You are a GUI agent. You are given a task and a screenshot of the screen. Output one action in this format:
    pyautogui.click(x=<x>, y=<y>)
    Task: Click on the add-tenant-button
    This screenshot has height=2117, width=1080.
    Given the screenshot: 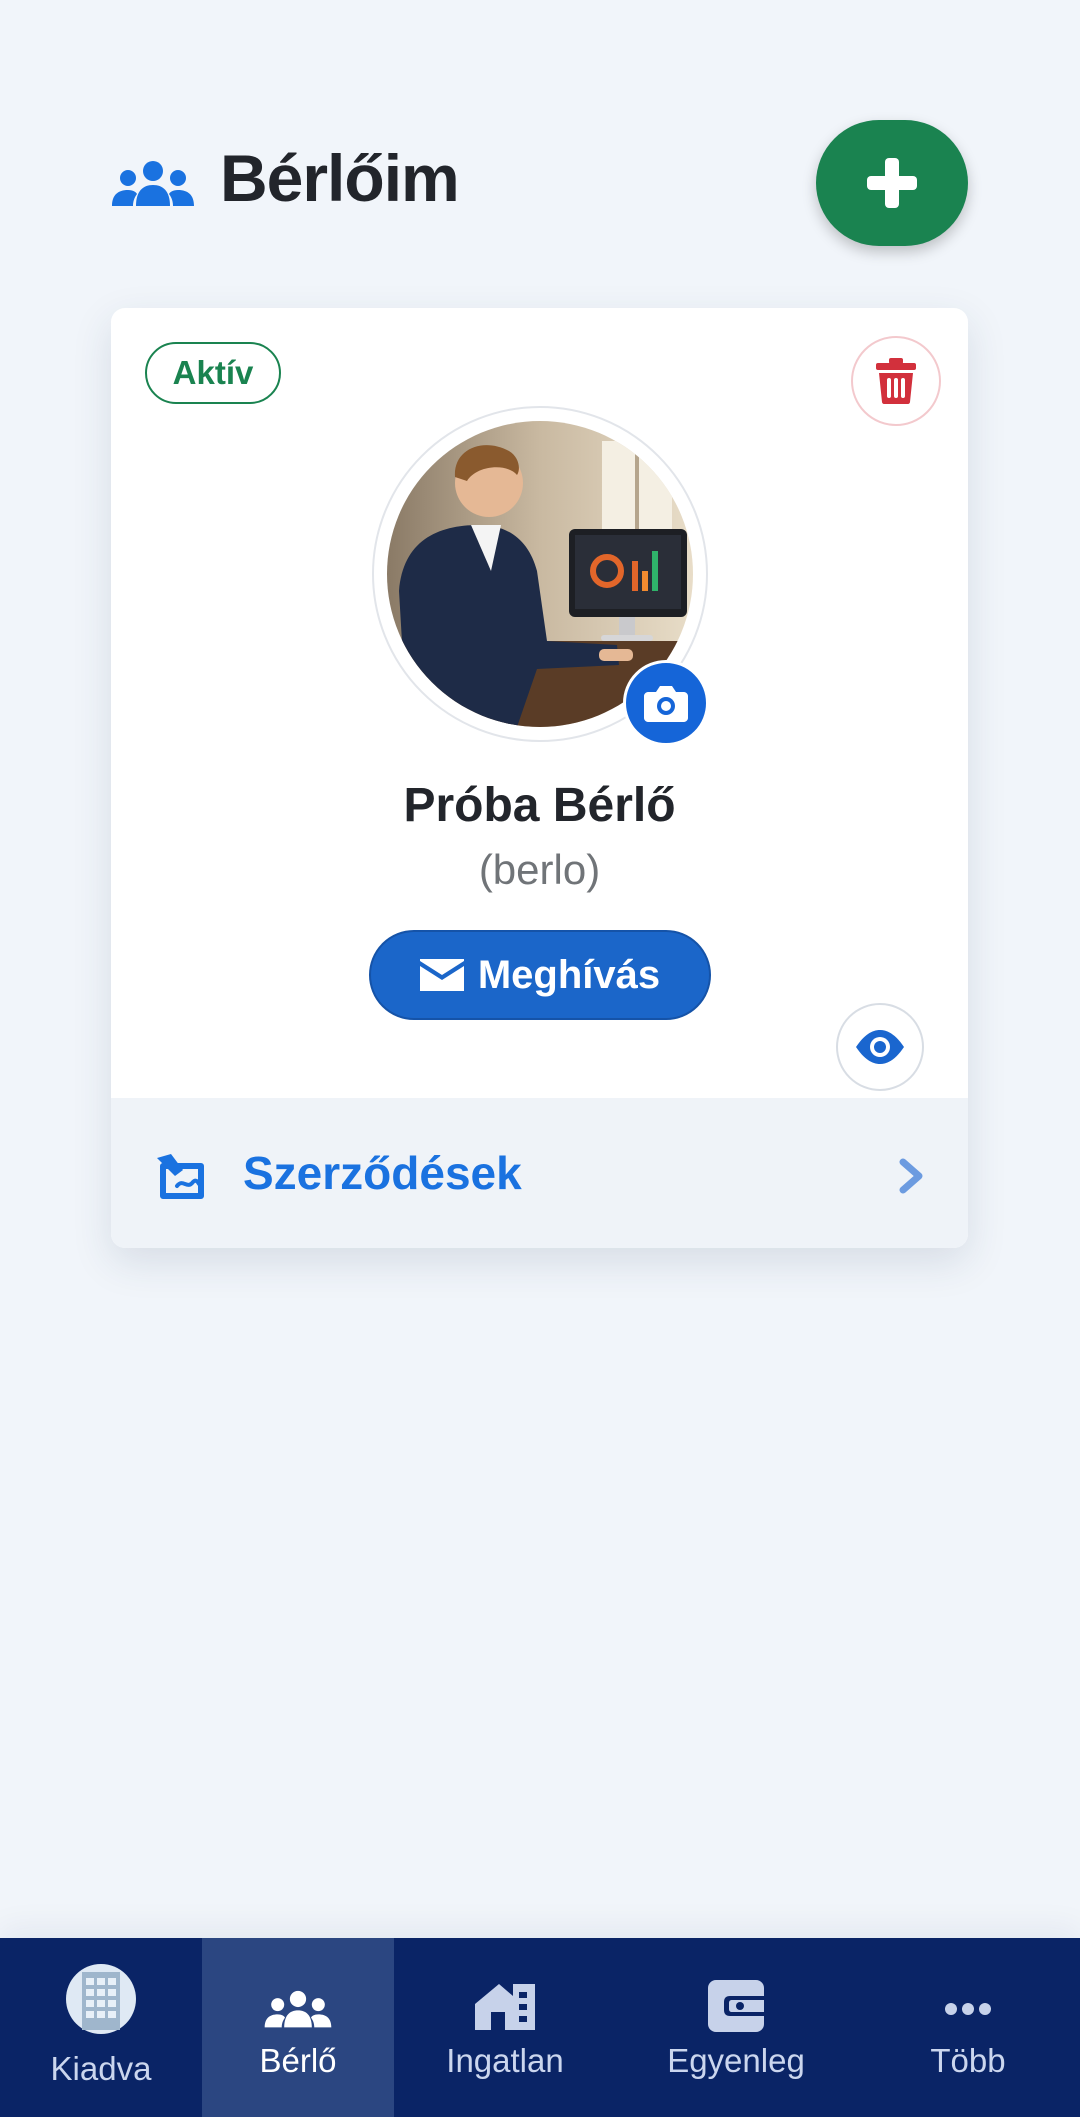 What is the action you would take?
    pyautogui.click(x=892, y=183)
    